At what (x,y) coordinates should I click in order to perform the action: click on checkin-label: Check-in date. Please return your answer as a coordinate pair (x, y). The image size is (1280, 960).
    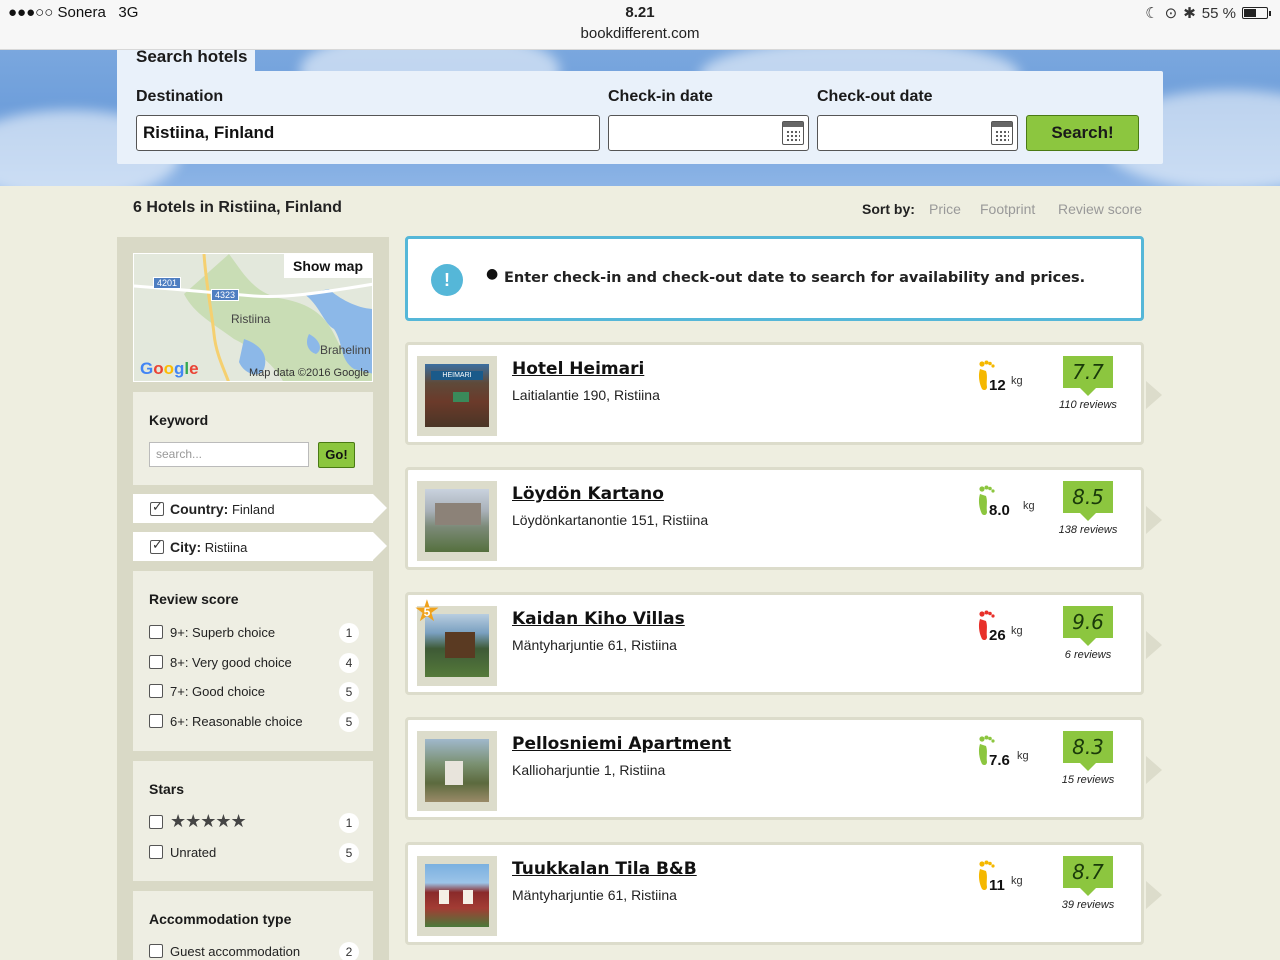
    Looking at the image, I should click on (660, 96).